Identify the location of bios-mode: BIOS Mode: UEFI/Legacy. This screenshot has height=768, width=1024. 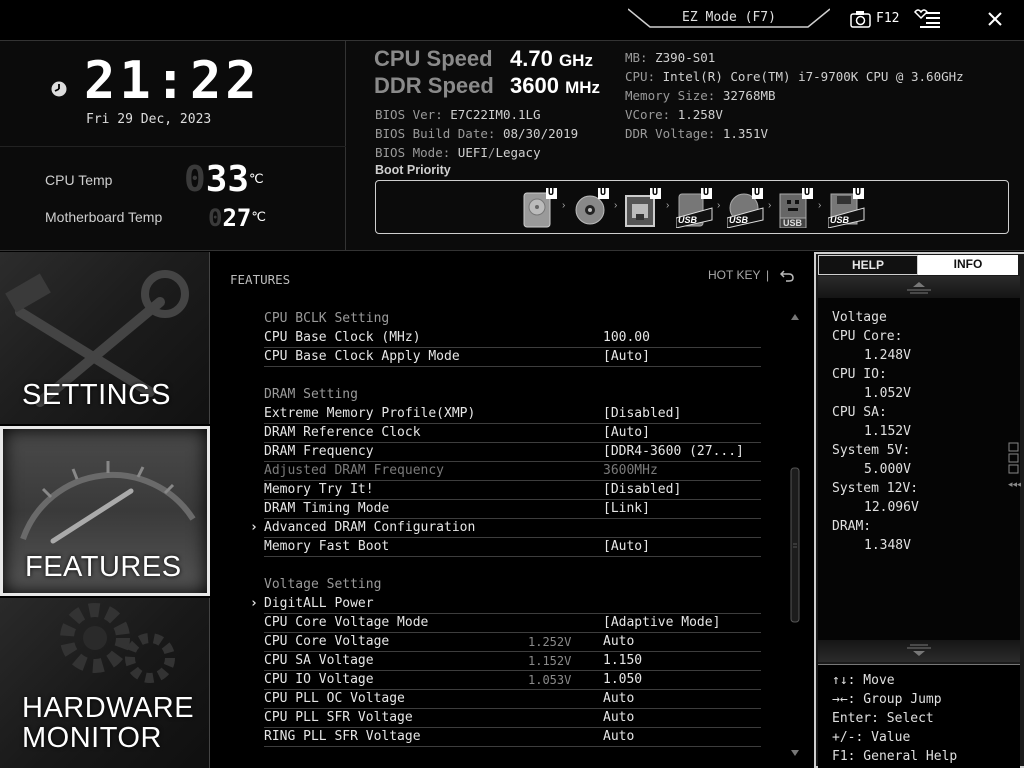
(458, 152).